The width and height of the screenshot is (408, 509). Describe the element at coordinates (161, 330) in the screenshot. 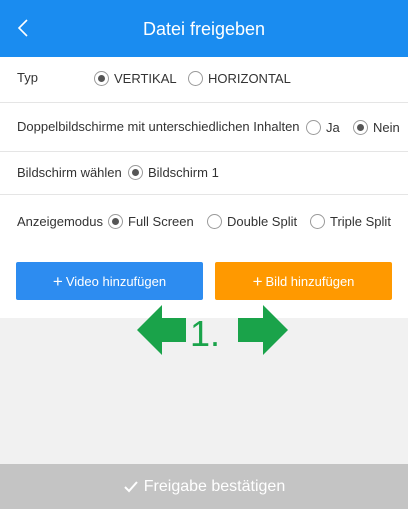

I see `arrow-left-icon` at that location.